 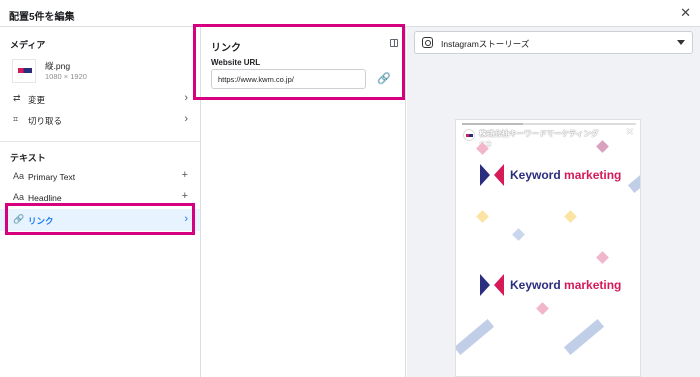 I want to click on media-file-name: 縦.png, so click(x=58, y=66).